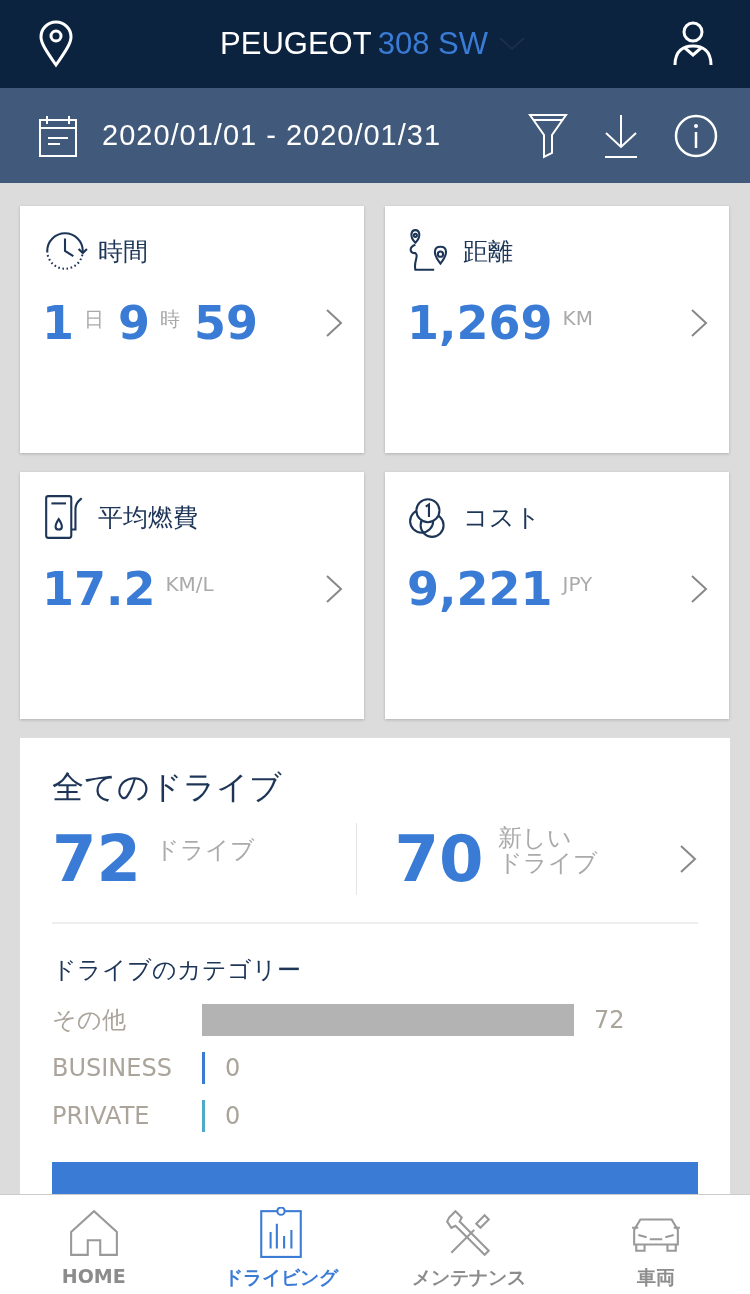 Image resolution: width=750 pixels, height=1294 pixels. I want to click on house-icon, so click(93, 1233).